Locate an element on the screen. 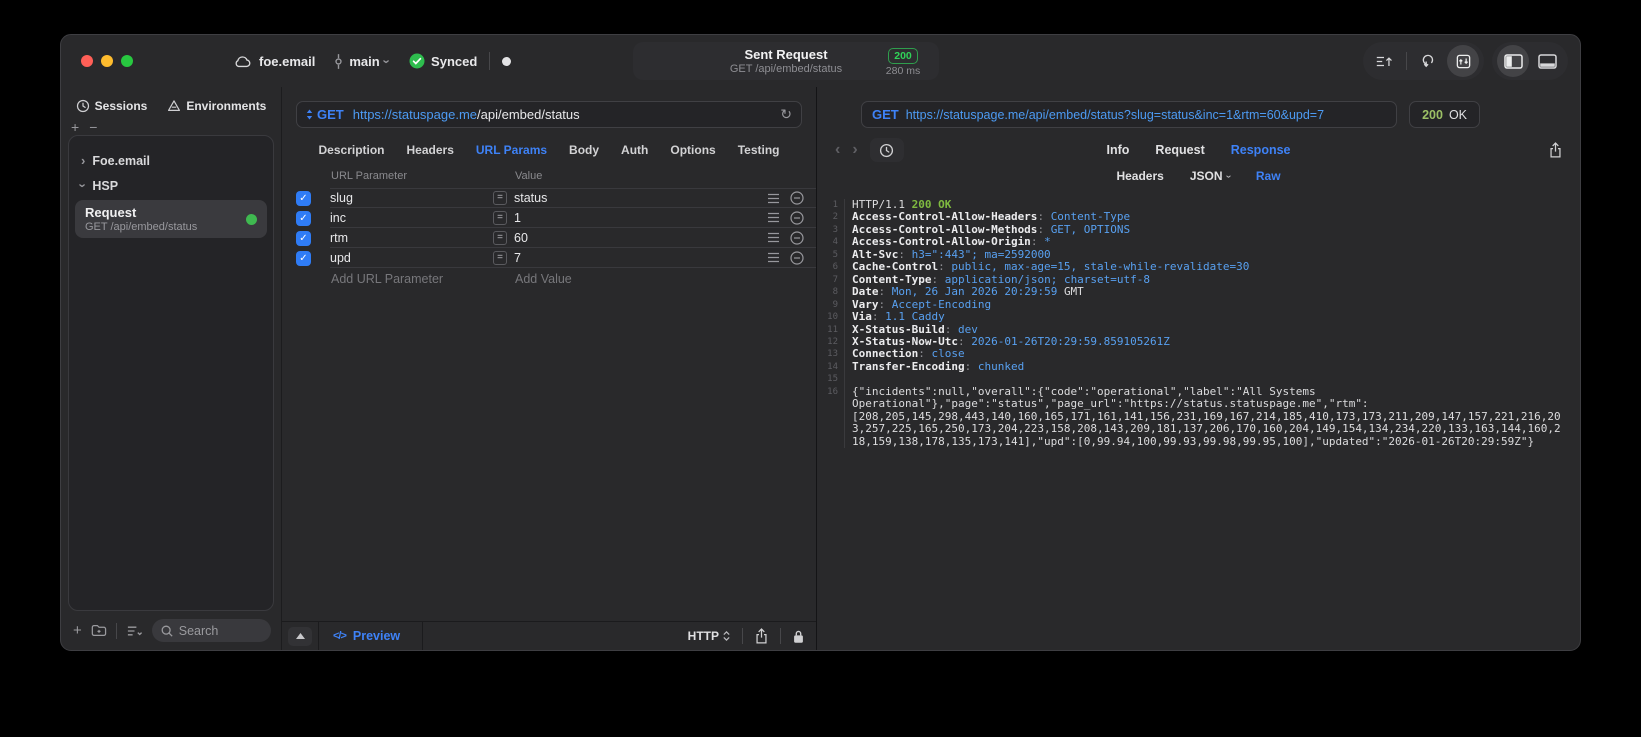  bottom-panel-icon is located at coordinates (1547, 61).